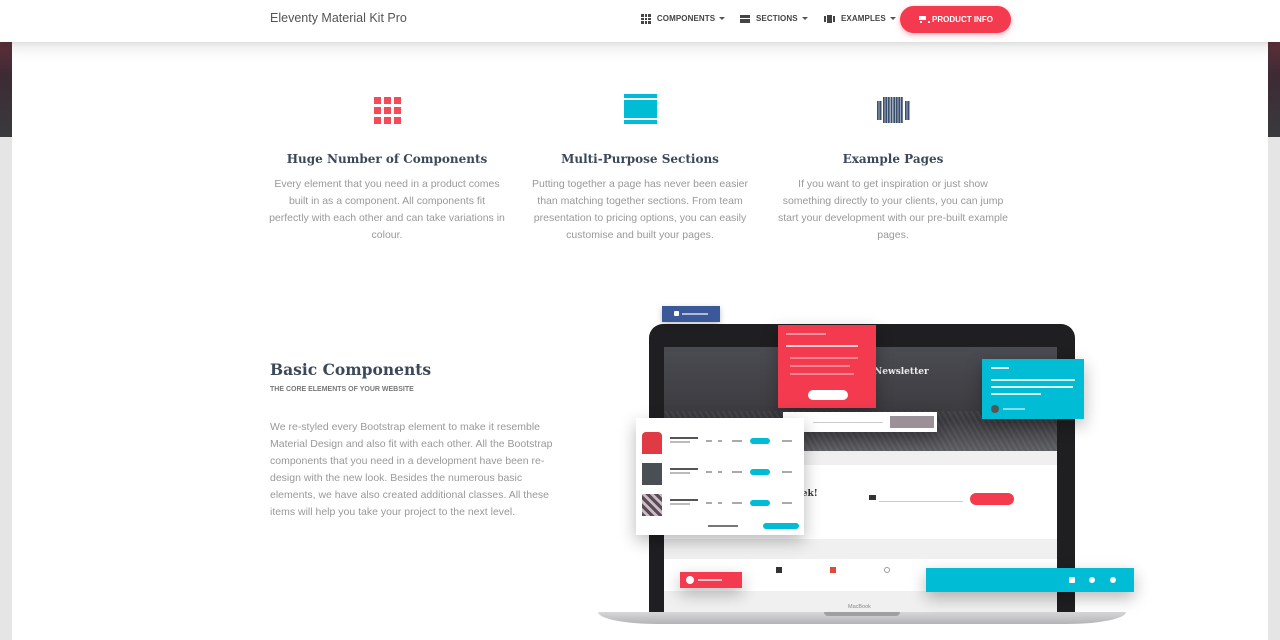  I want to click on sections-icon, so click(745, 18).